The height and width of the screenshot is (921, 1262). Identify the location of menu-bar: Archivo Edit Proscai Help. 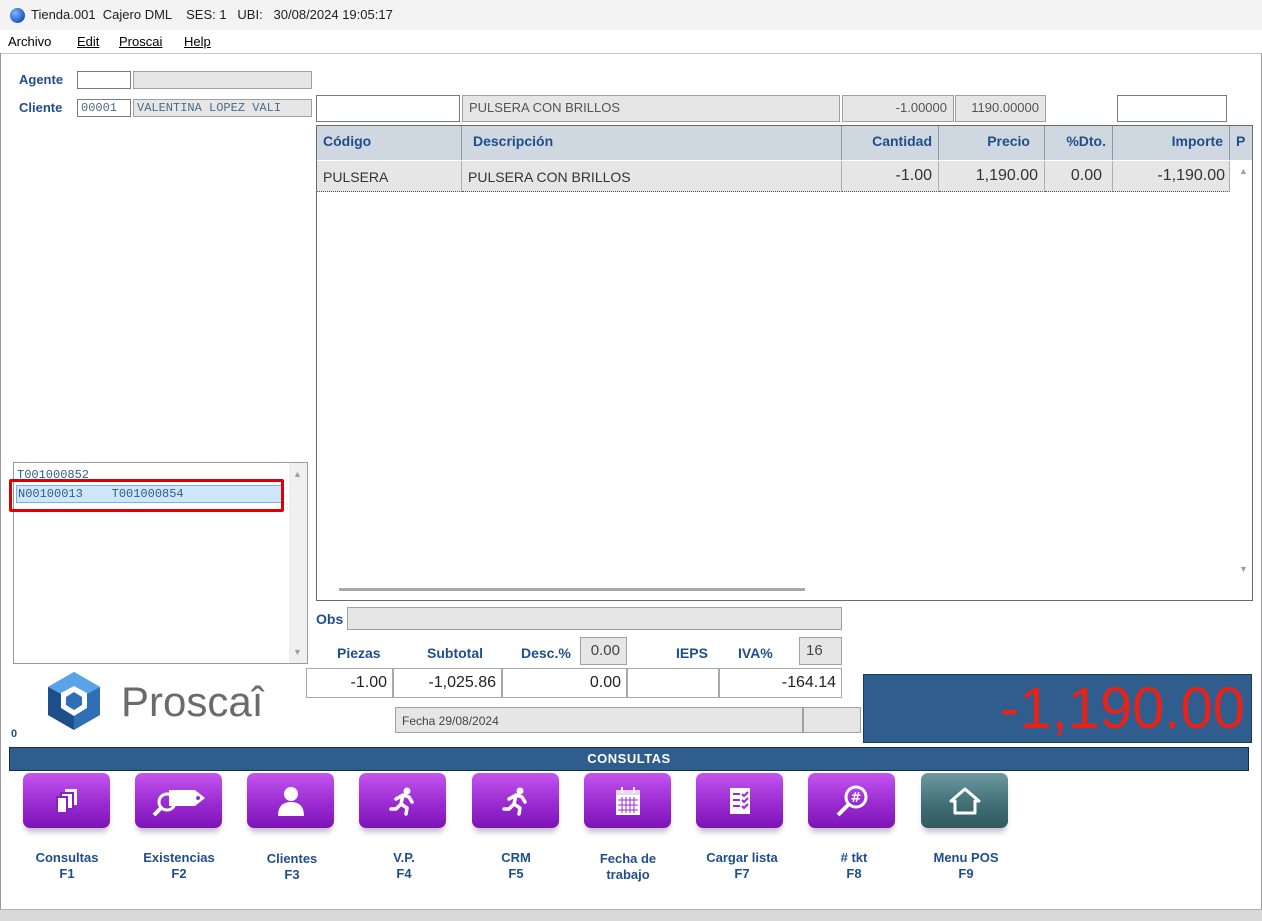
(631, 42).